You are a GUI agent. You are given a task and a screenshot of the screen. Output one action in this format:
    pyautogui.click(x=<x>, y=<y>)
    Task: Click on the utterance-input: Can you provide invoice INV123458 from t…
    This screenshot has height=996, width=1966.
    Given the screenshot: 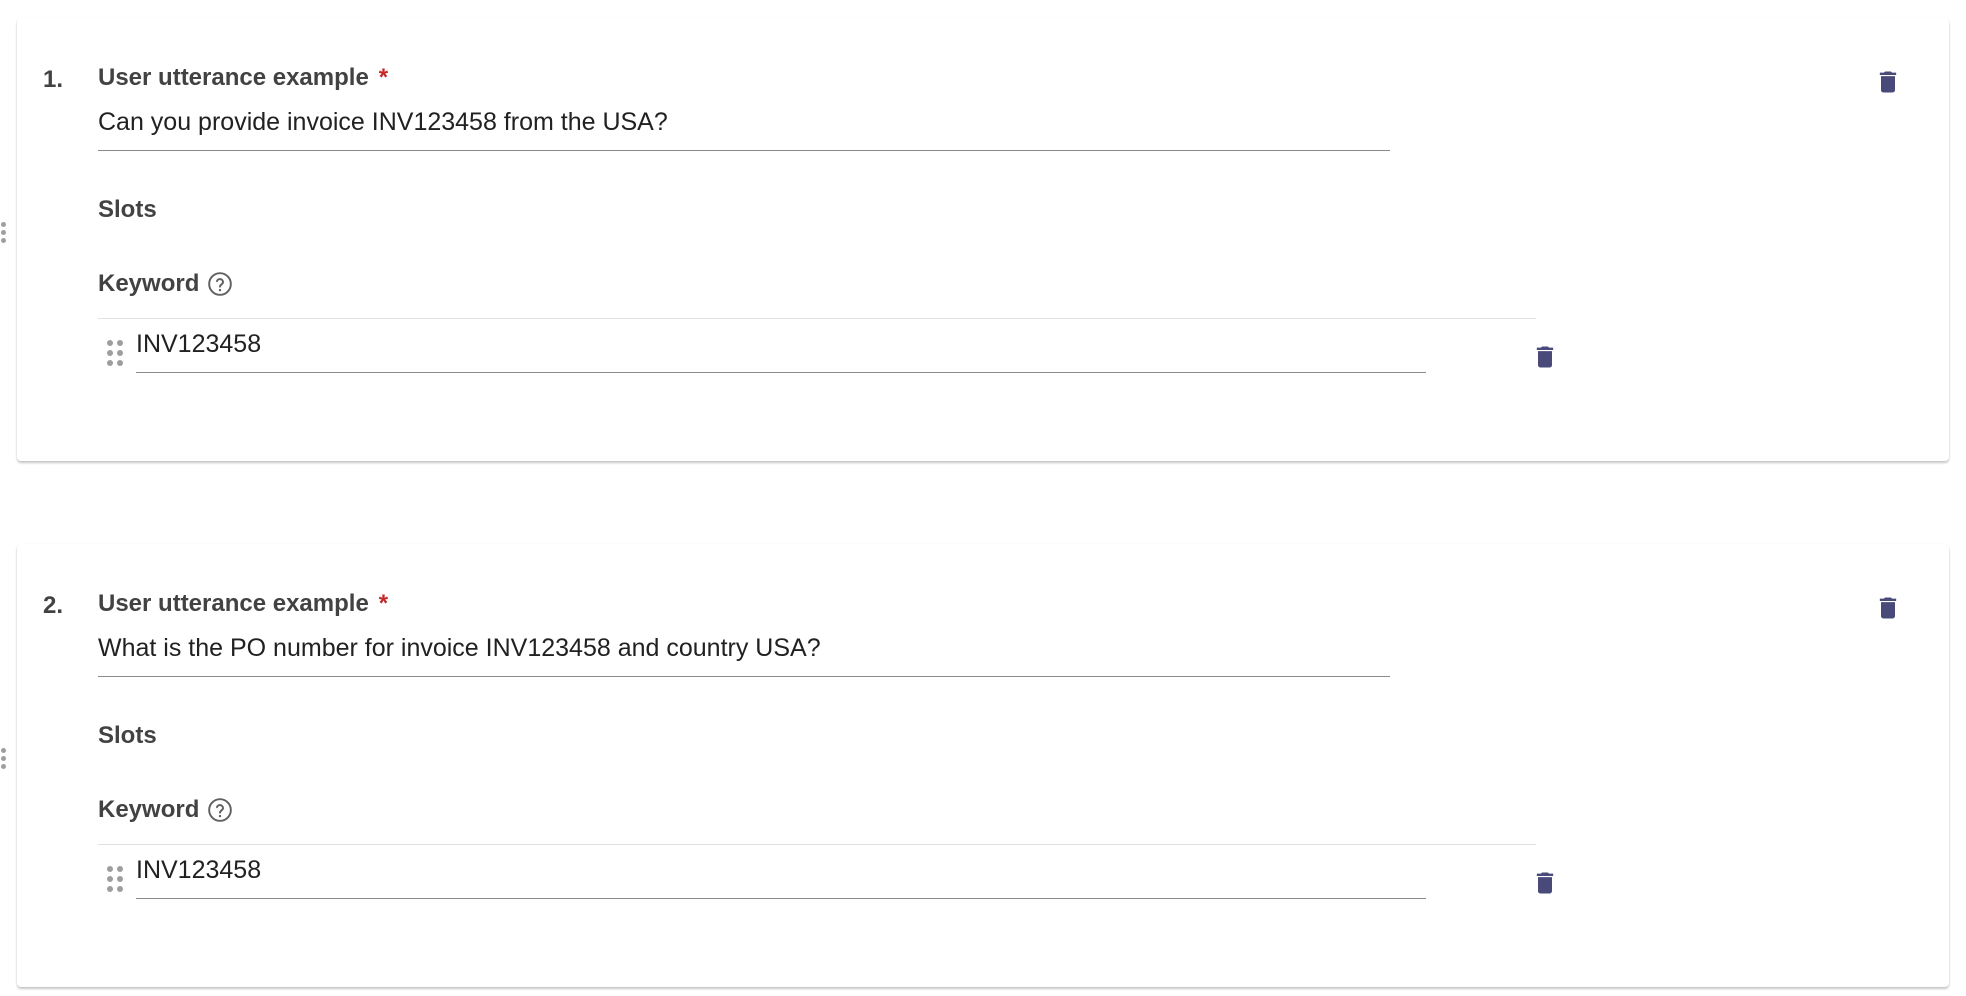 What is the action you would take?
    pyautogui.click(x=744, y=128)
    